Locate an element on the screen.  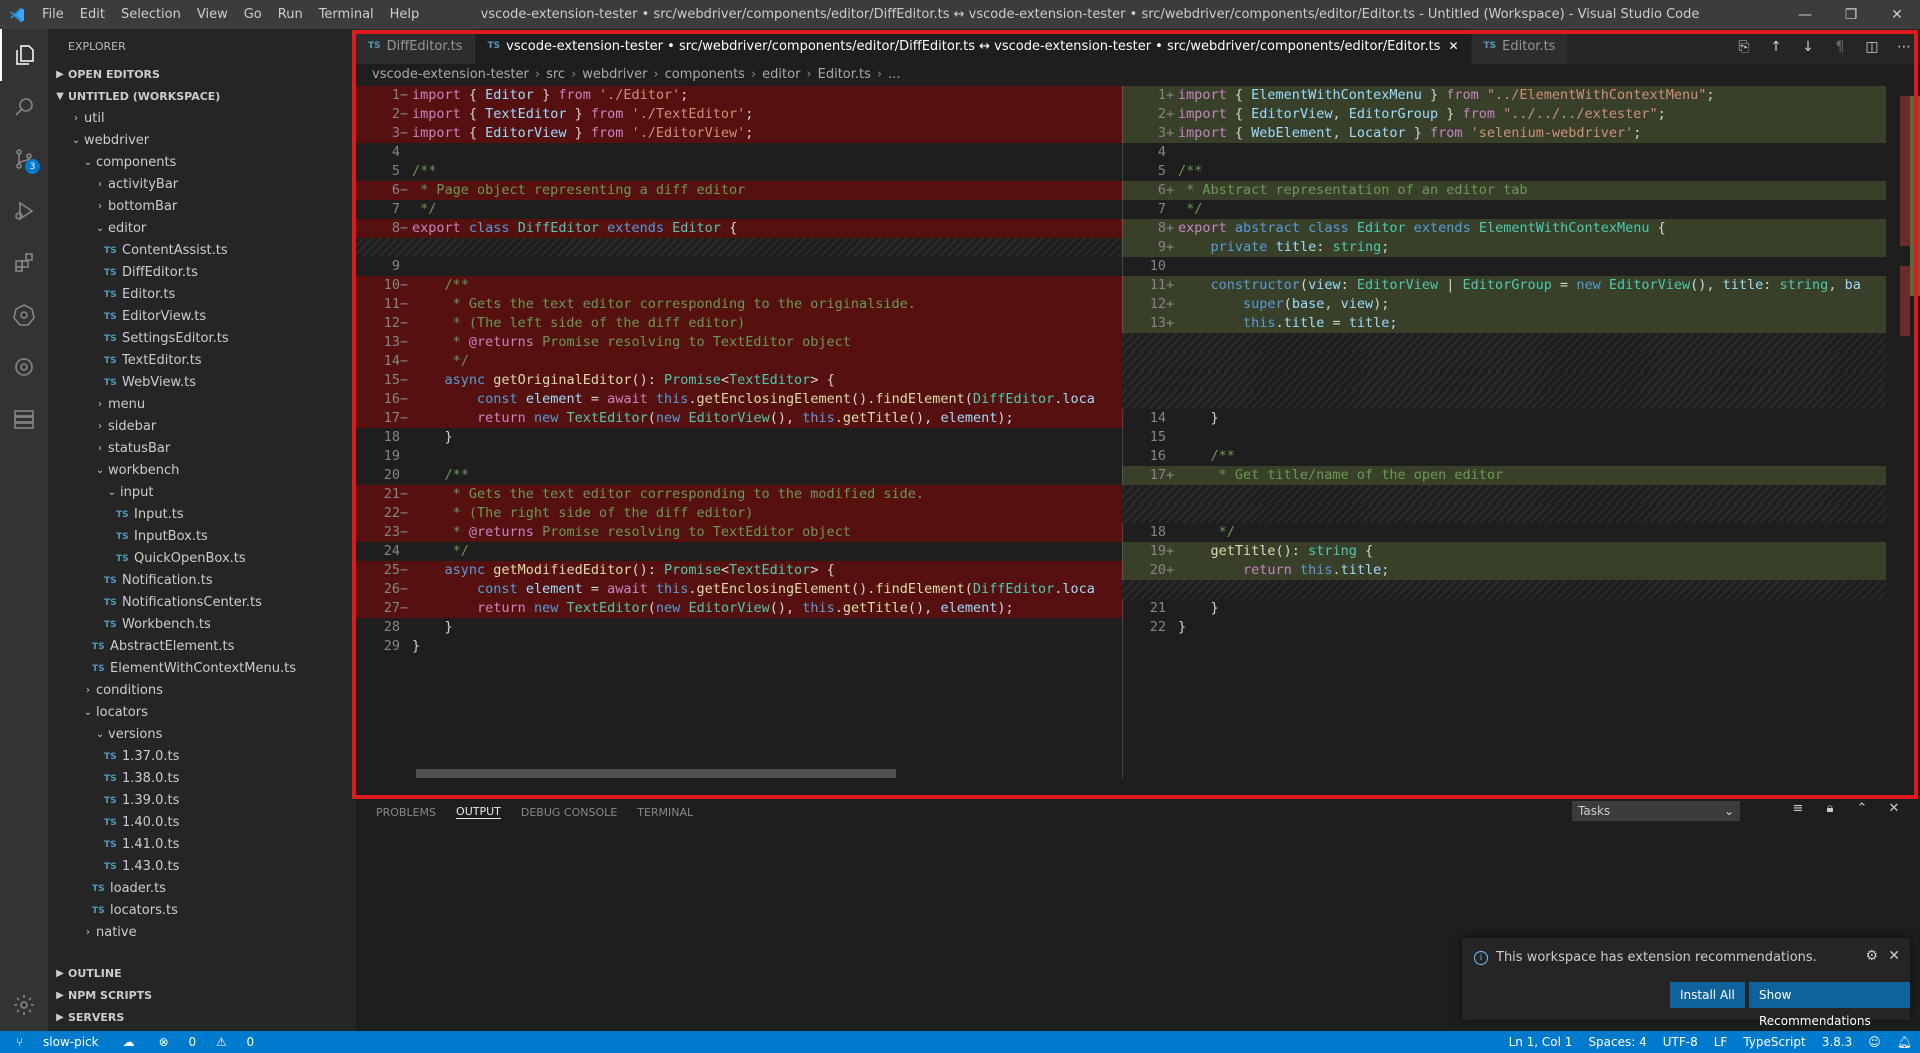
tree-folder: › sidebar is located at coordinates (202, 427).